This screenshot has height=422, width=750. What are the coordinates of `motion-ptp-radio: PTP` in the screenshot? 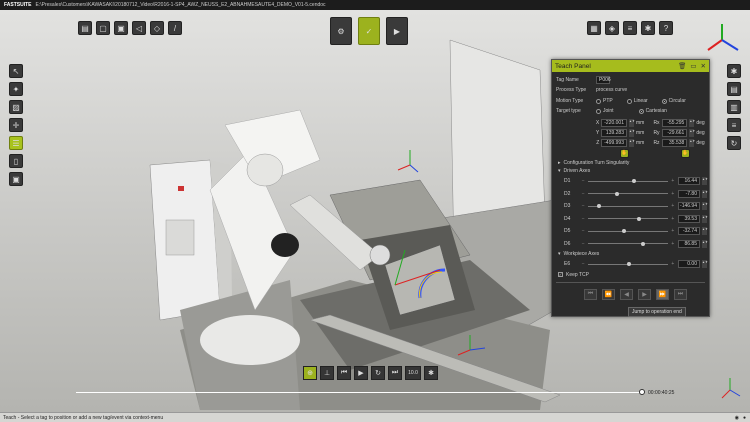 It's located at (604, 101).